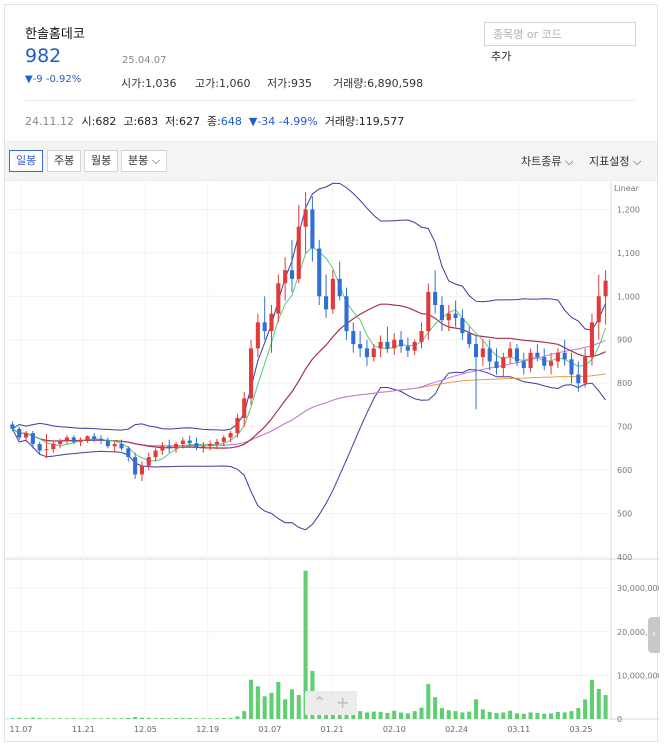  Describe the element at coordinates (170, 121) in the screenshot. I see `hover-low-label: 저` at that location.